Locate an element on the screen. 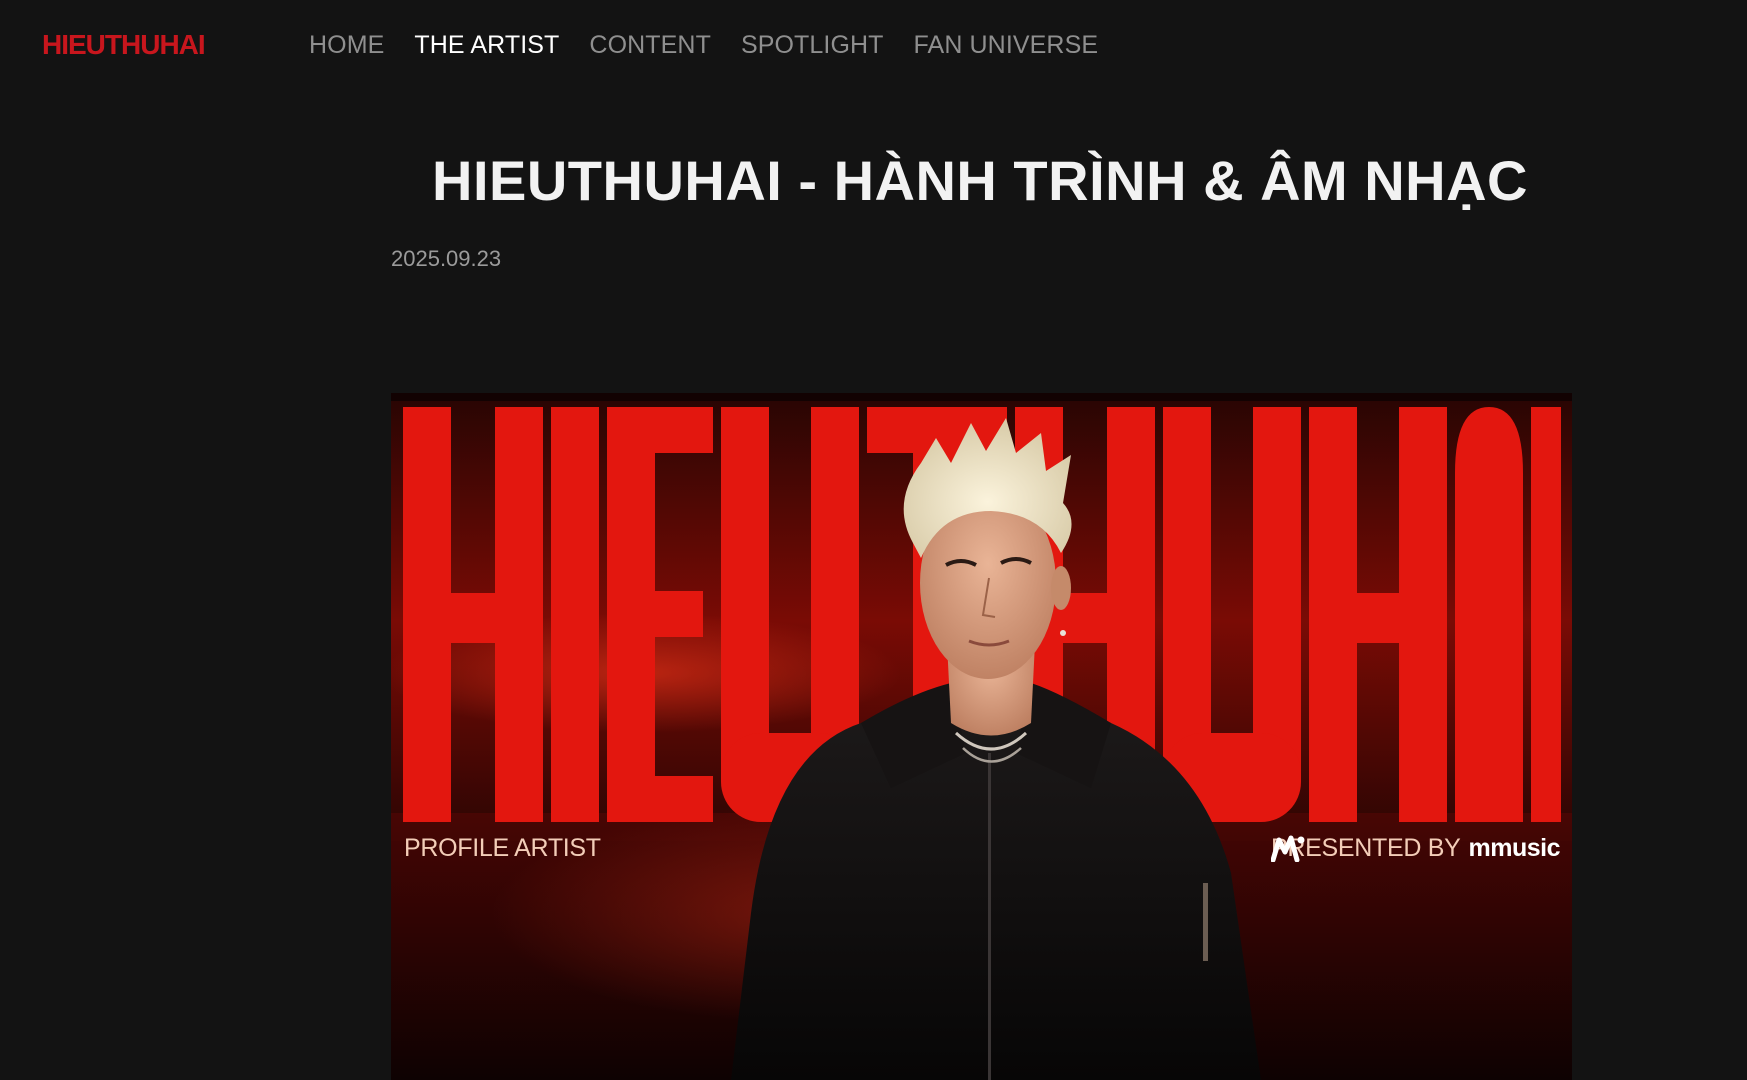 Image resolution: width=1747 pixels, height=1080 pixels. hero-profile-label: PROFILE ARTIST is located at coordinates (502, 848).